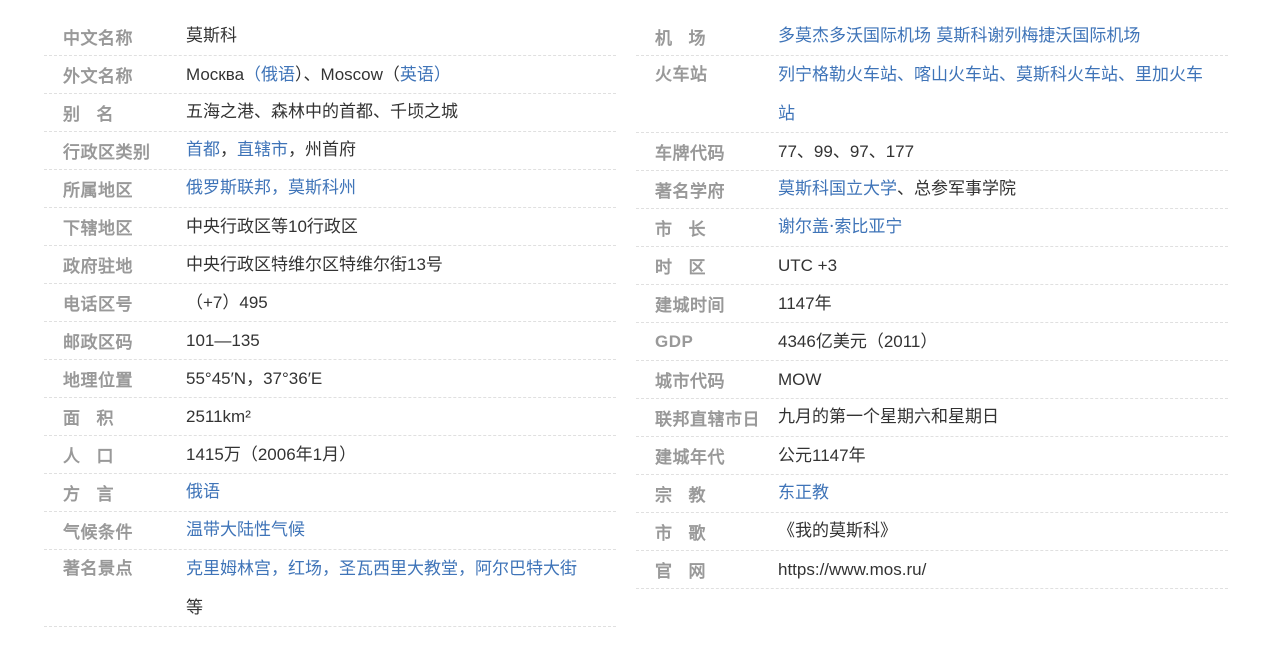 The image size is (1263, 670). What do you see at coordinates (690, 382) in the screenshot?
I see `label-city-code: 城市代码` at bounding box center [690, 382].